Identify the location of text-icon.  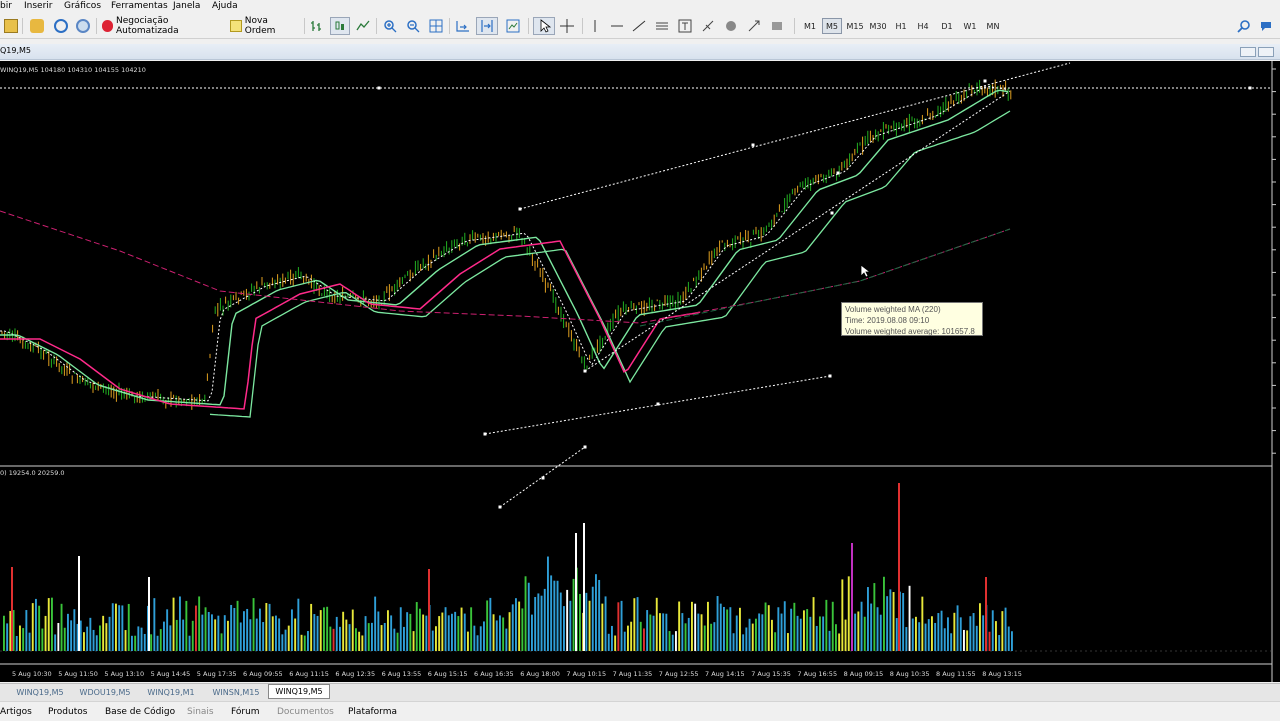
(685, 26).